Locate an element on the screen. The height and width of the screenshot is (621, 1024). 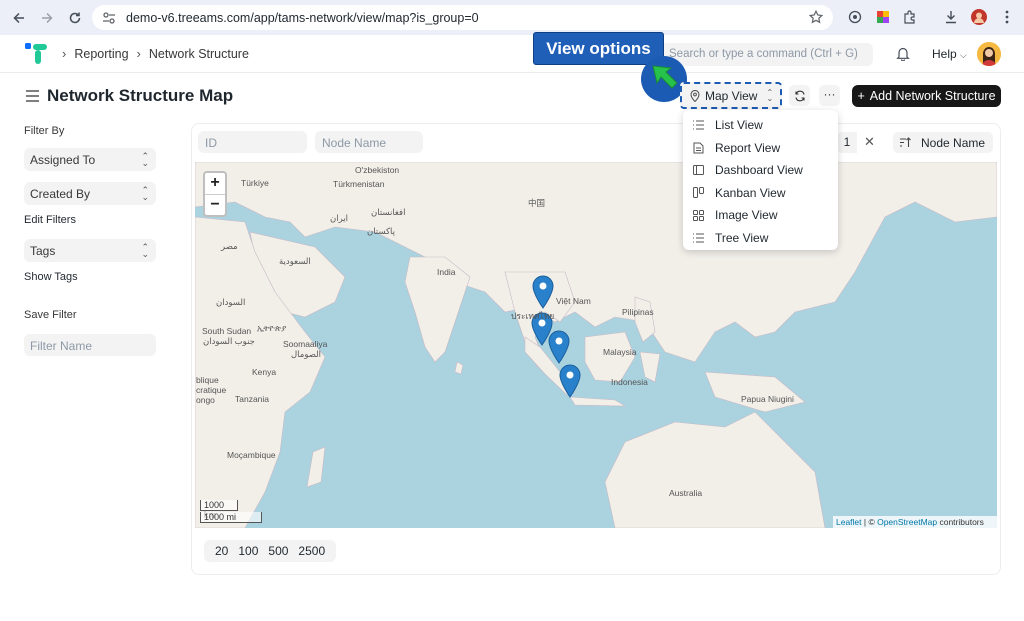
site-settings-icon is located at coordinates (110, 18).